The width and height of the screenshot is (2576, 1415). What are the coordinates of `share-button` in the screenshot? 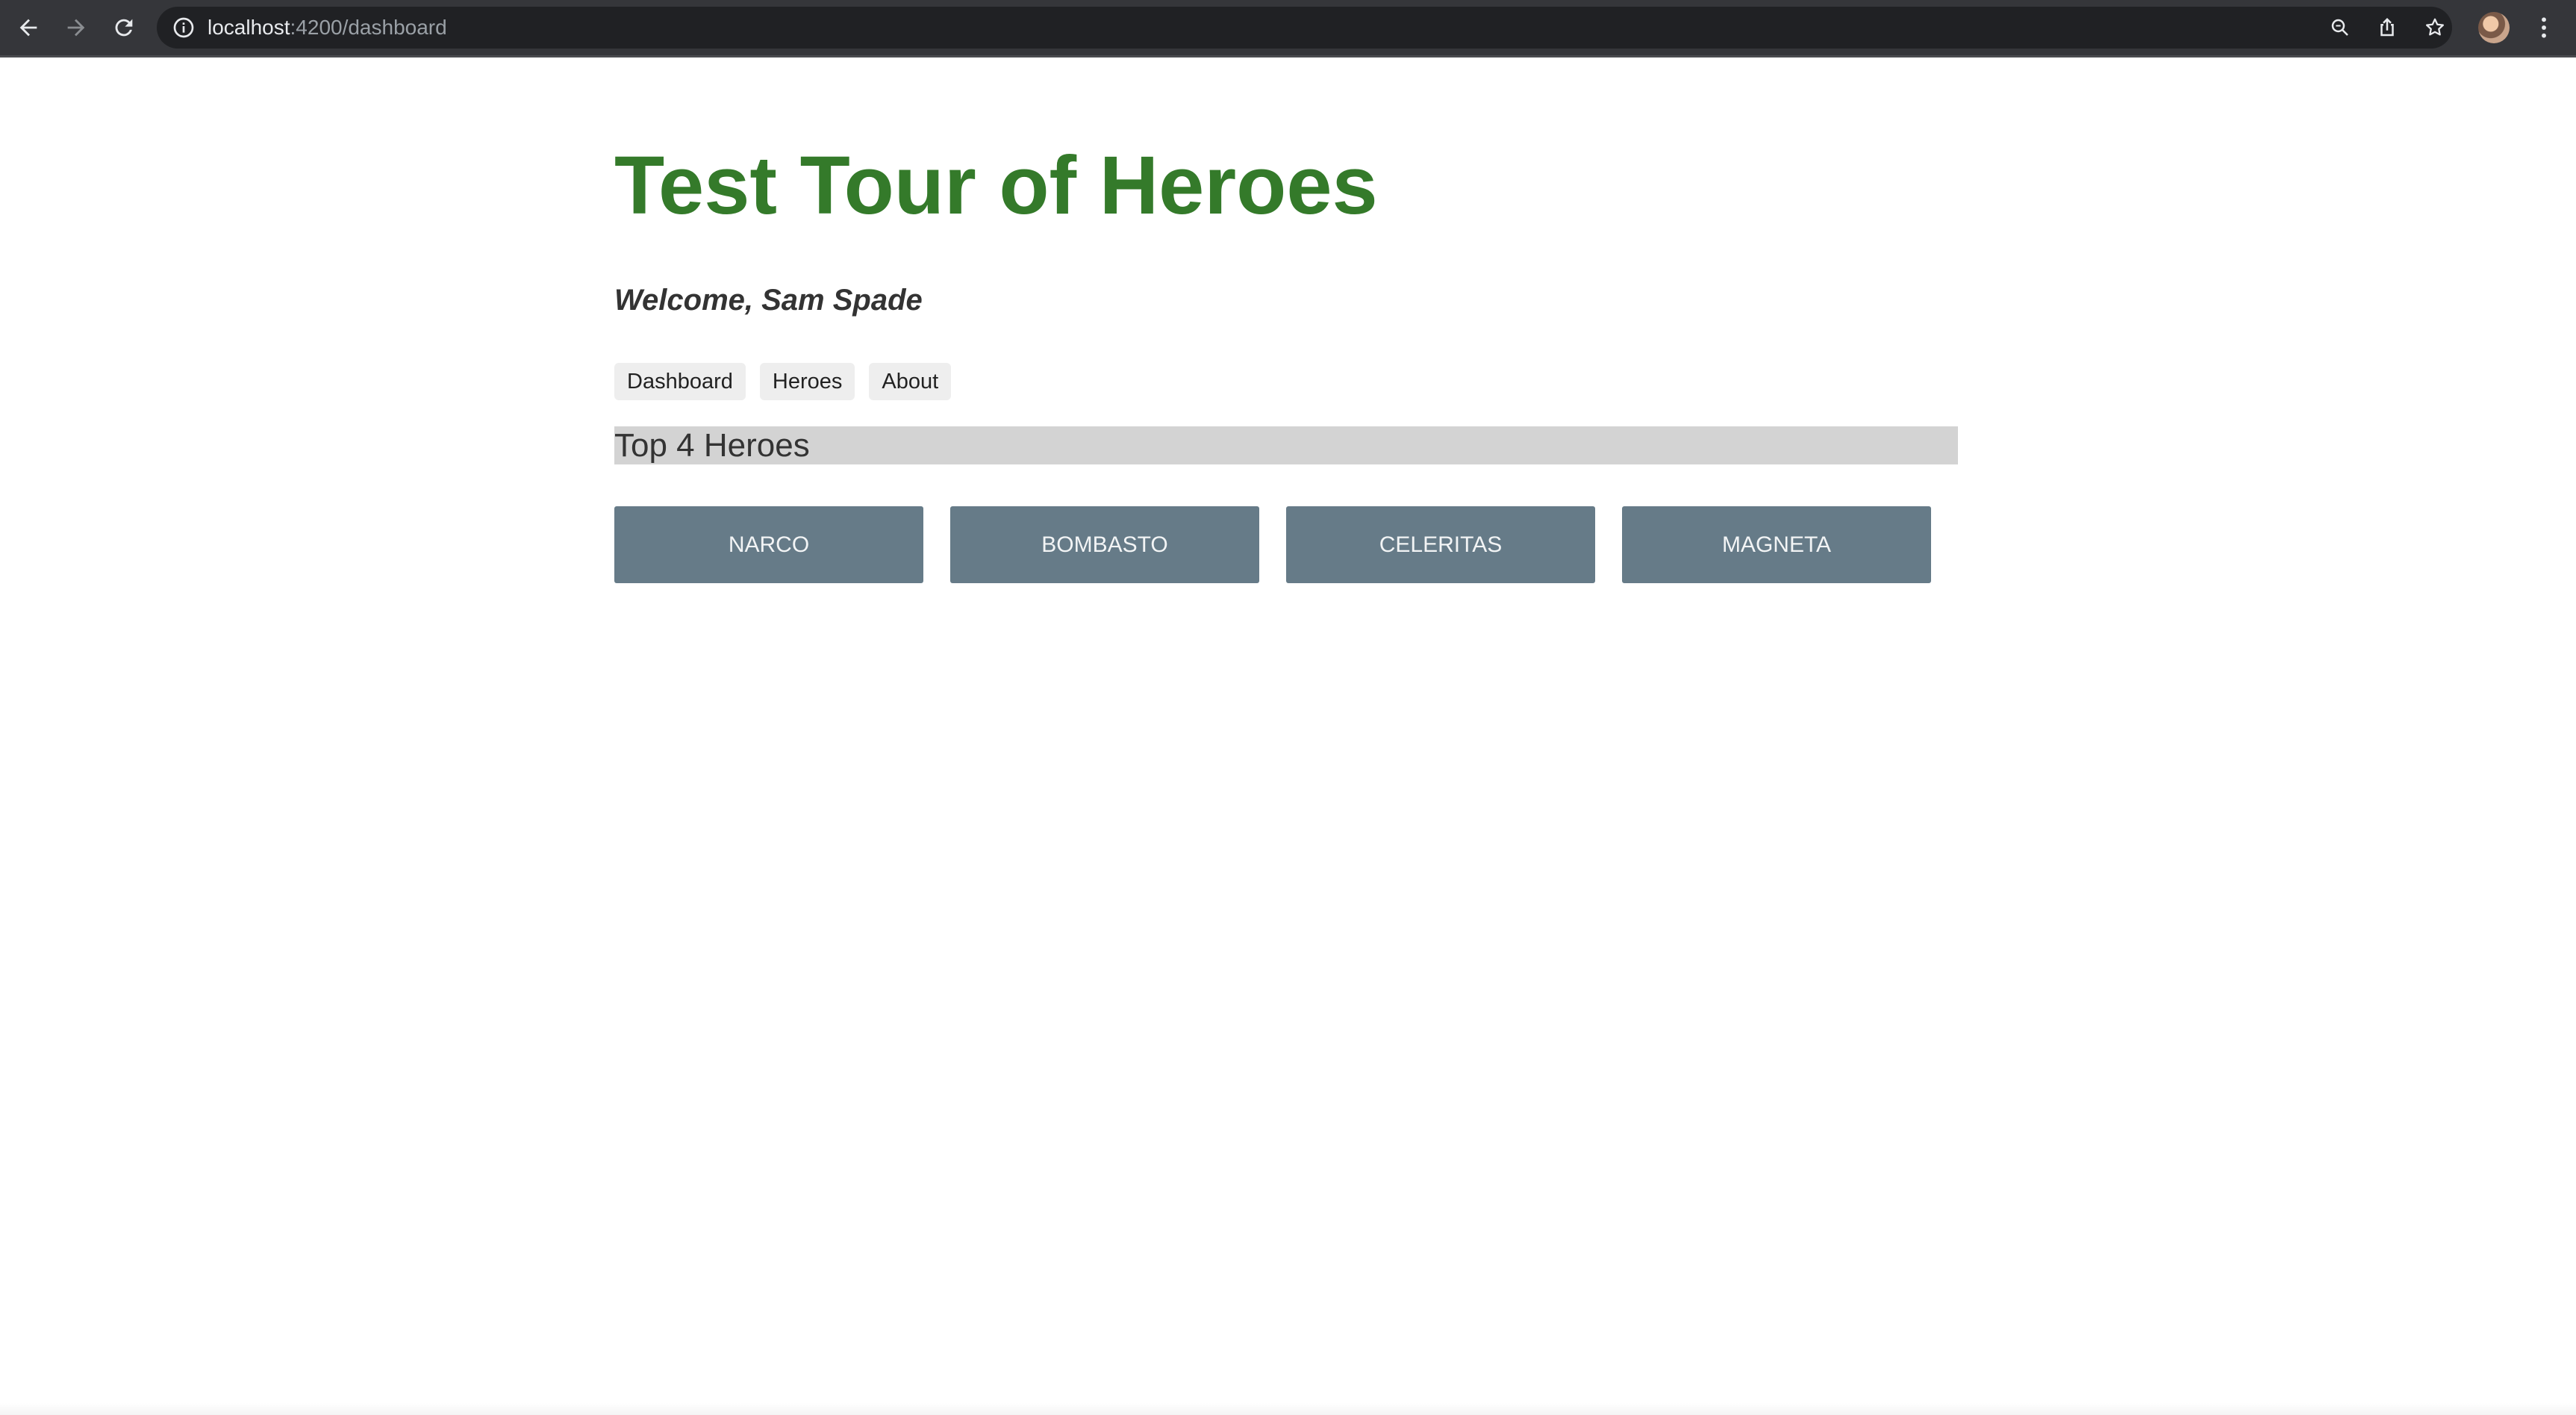 It's located at (2387, 27).